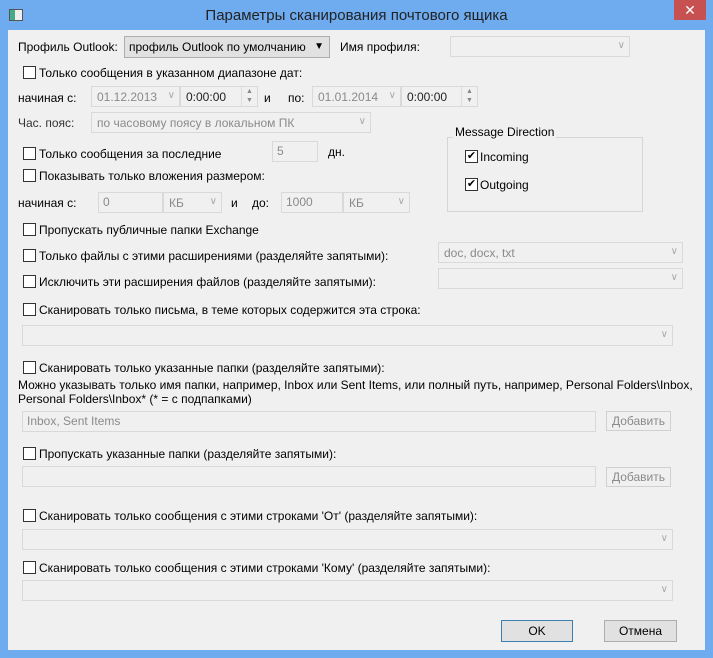 This screenshot has width=713, height=658. Describe the element at coordinates (560, 278) in the screenshot. I see `exclude-ext-combo: ∨` at that location.